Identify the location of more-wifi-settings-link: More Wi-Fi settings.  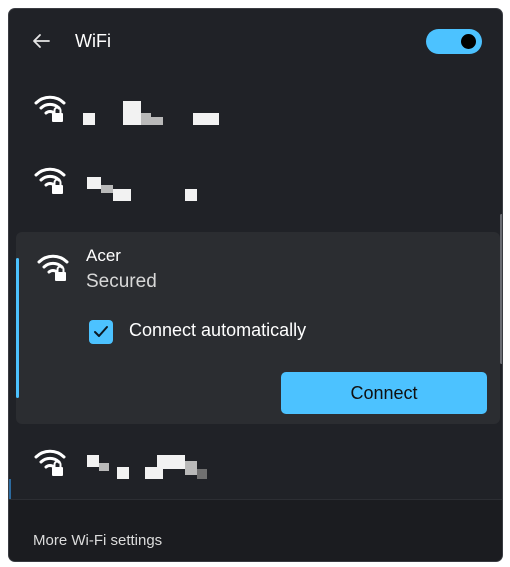
(97, 540).